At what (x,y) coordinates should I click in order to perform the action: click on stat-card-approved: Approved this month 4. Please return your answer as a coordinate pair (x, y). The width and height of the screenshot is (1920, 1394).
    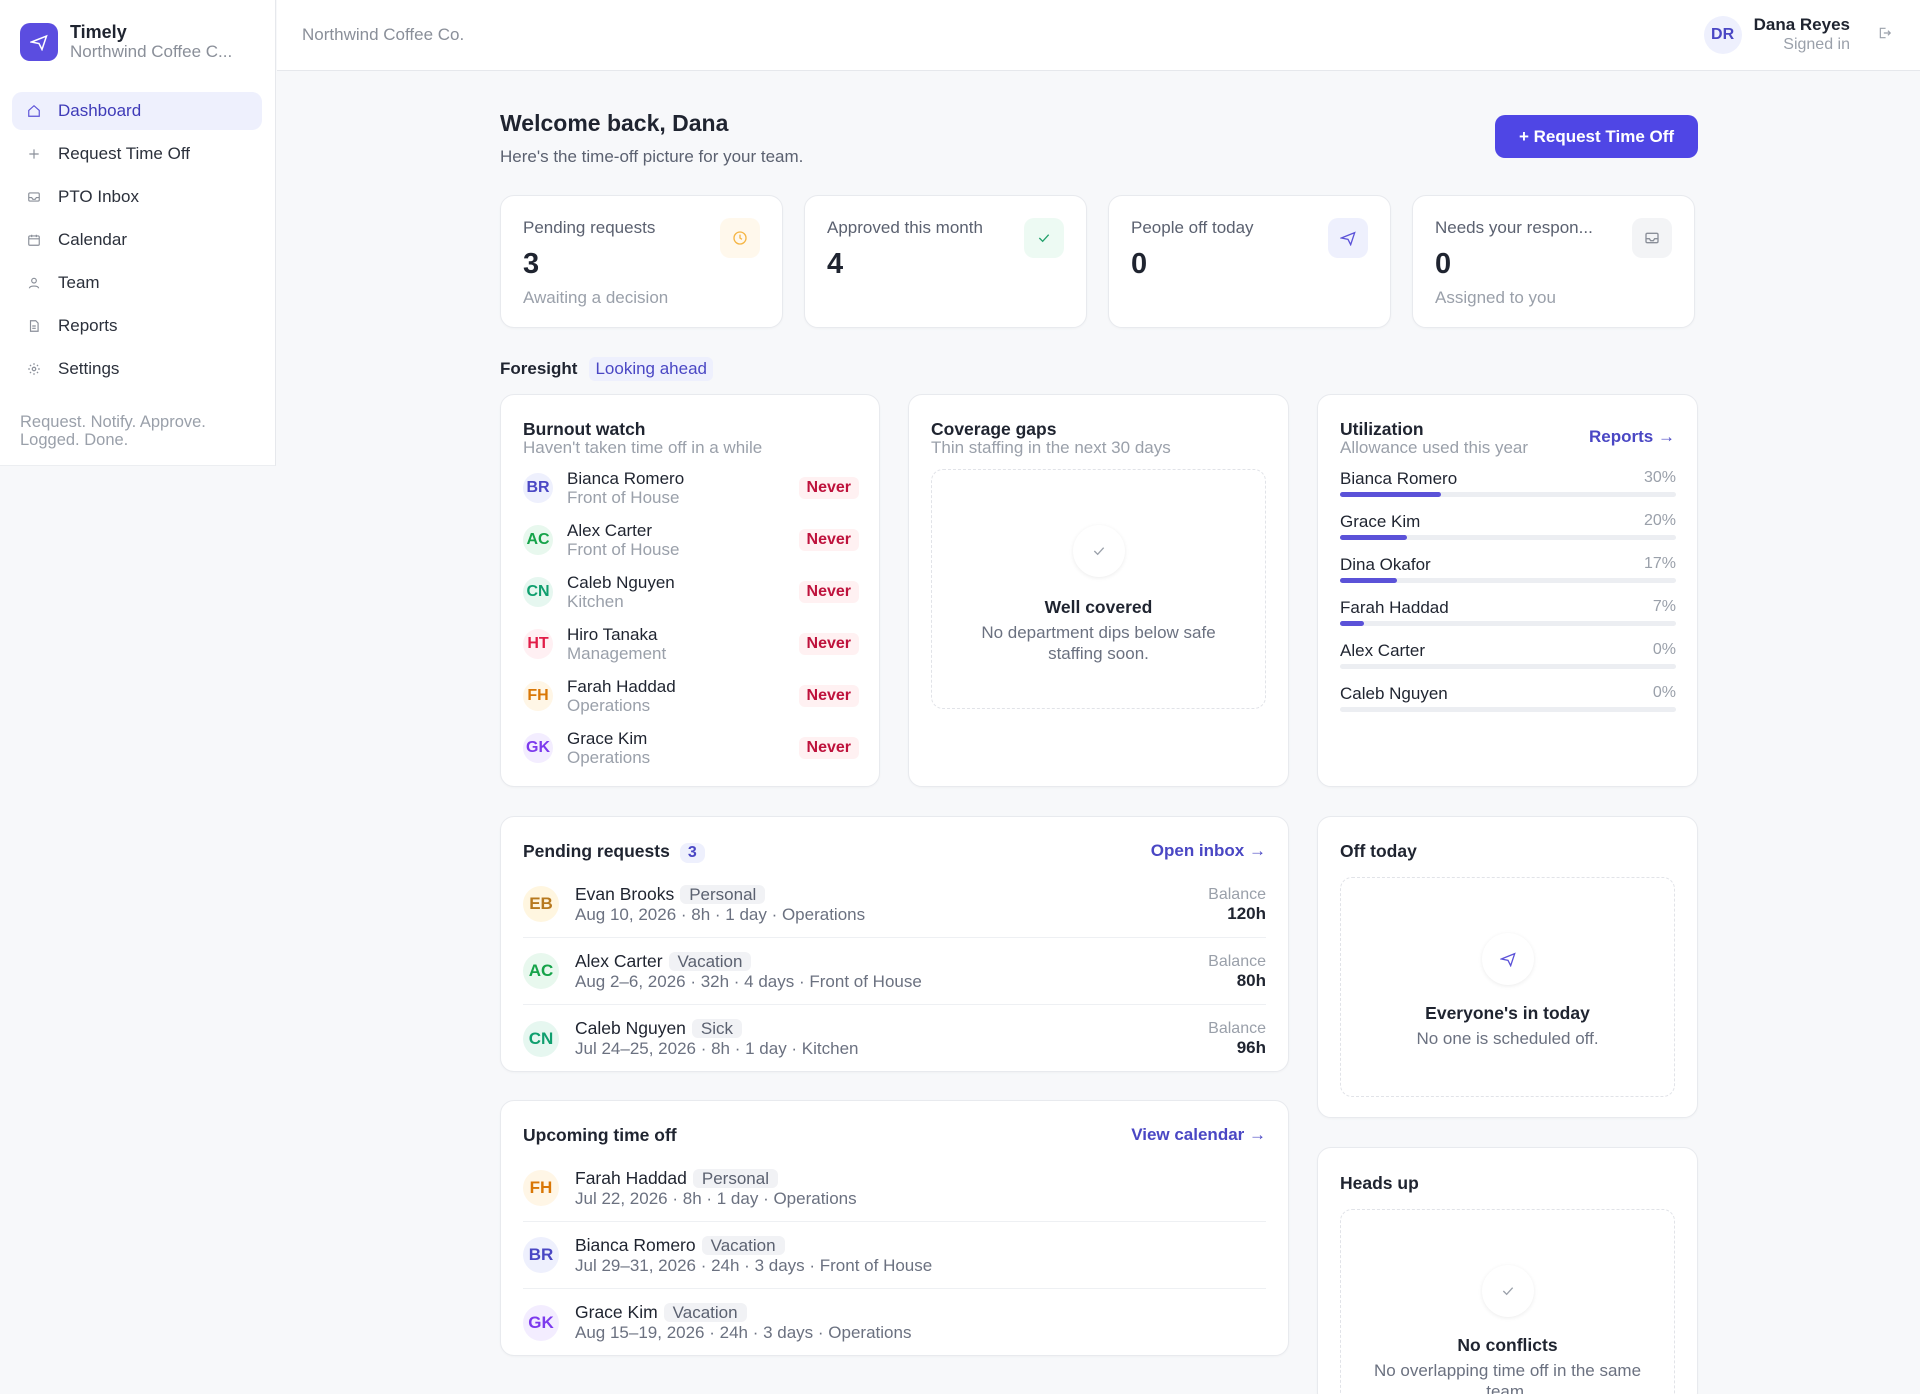
    Looking at the image, I should click on (945, 261).